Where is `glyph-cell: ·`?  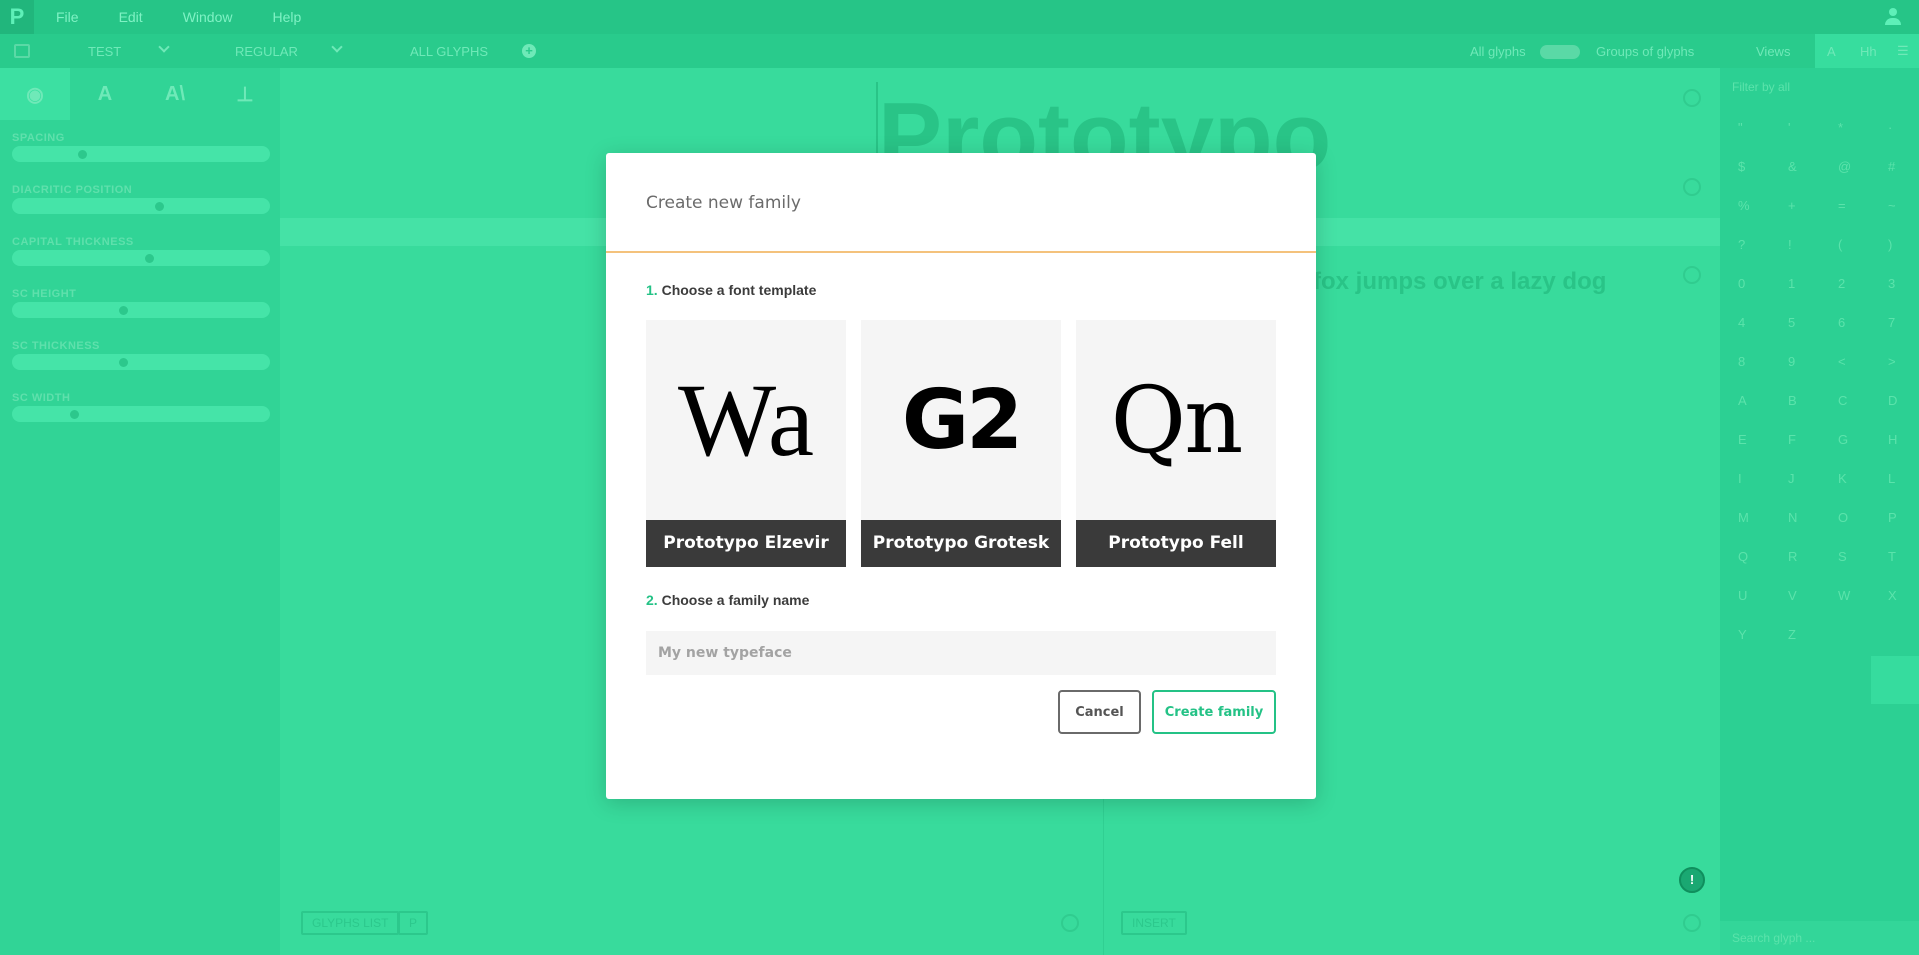
glyph-cell: · is located at coordinates (1903, 127).